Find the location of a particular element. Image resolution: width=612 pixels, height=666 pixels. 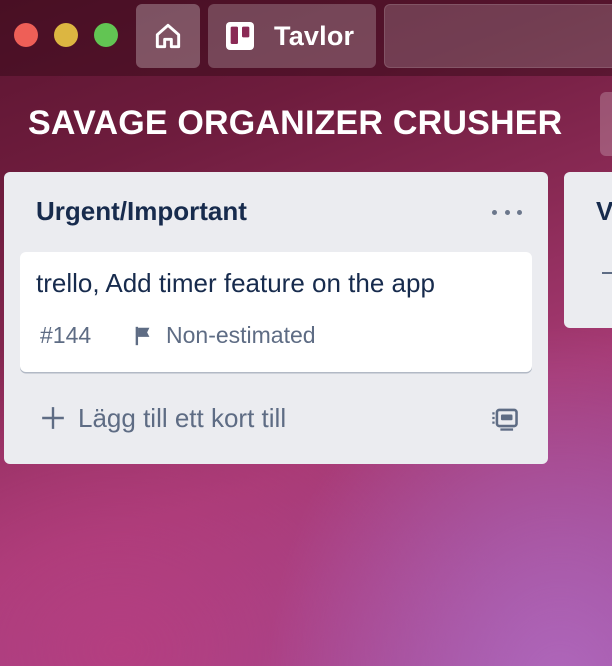

card-number: #144 is located at coordinates (66, 335).